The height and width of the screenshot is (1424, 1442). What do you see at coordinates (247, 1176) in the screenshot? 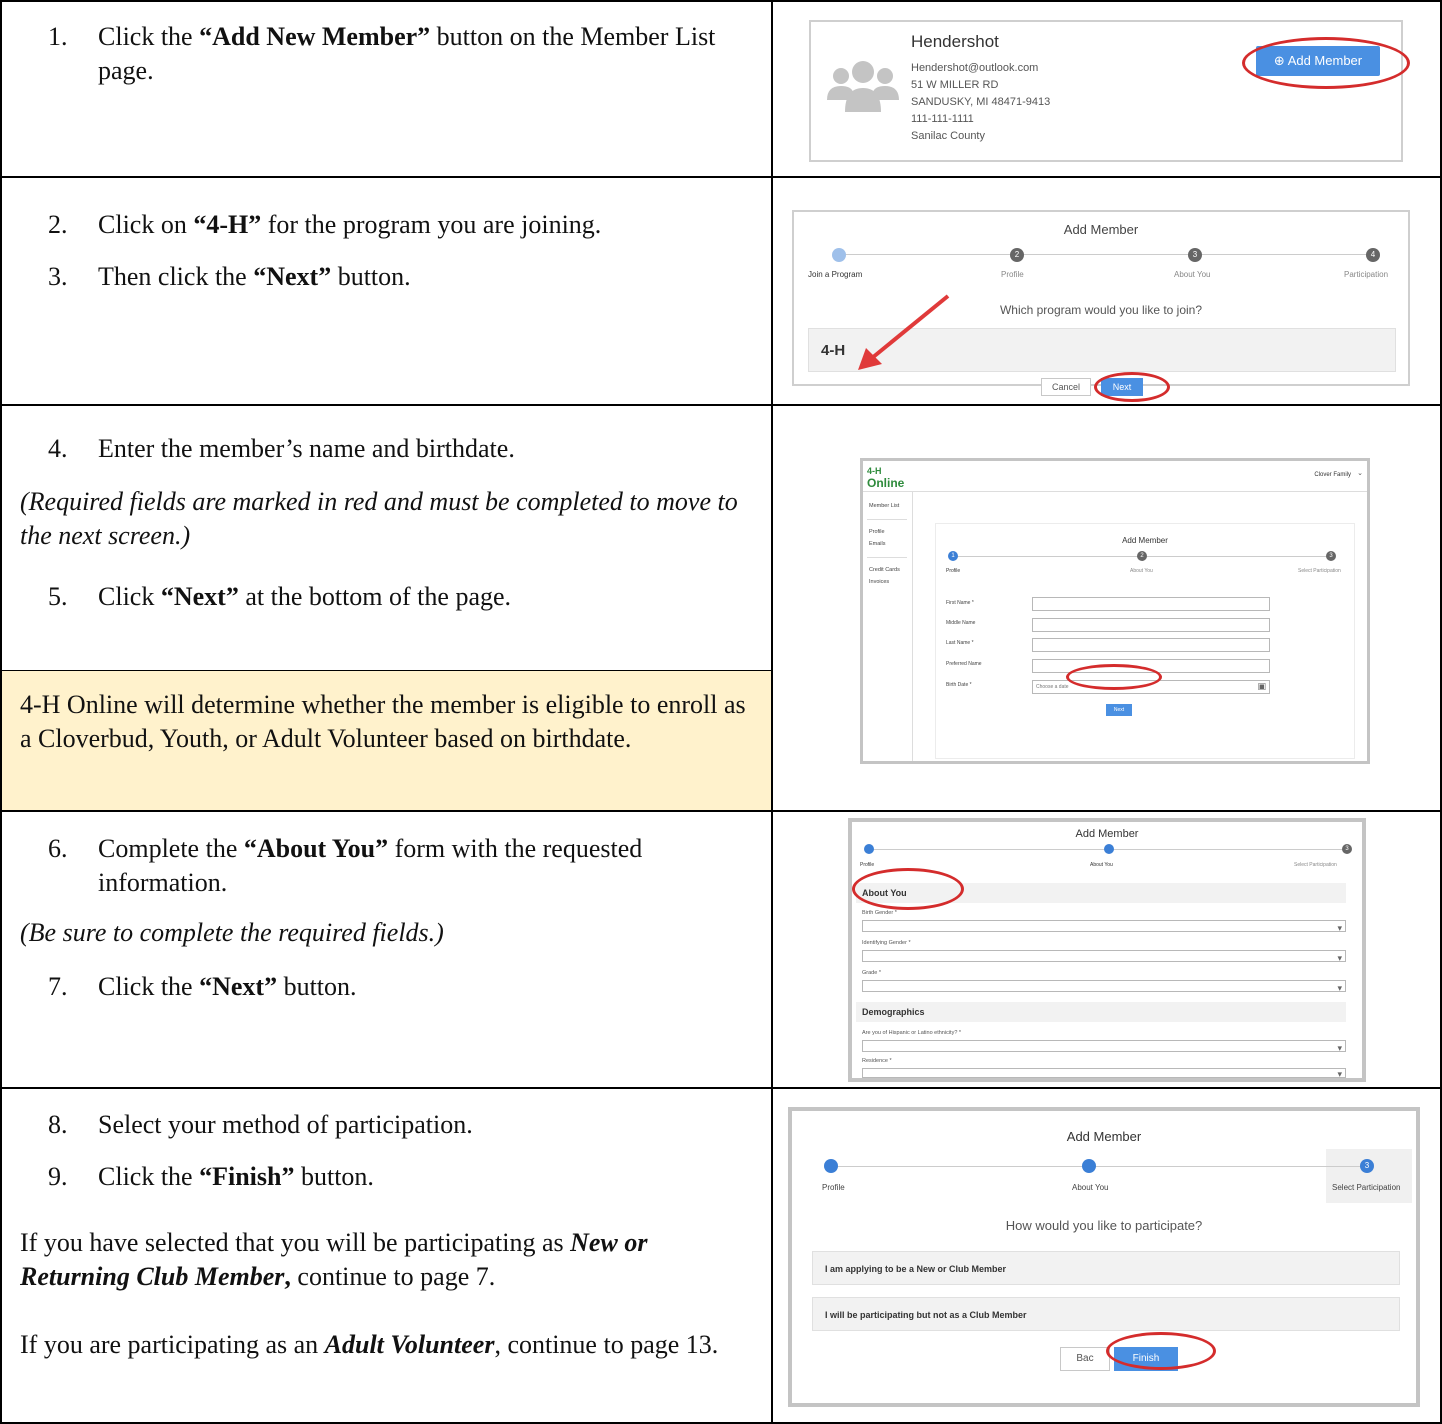
I see `step-text-bold: “Finish”` at bounding box center [247, 1176].